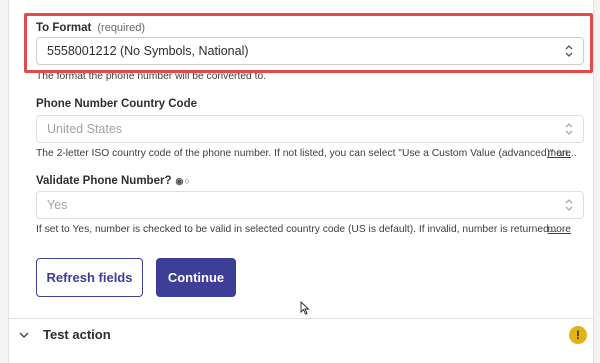 This screenshot has height=363, width=600. I want to click on mouse-cursor-icon, so click(305, 308).